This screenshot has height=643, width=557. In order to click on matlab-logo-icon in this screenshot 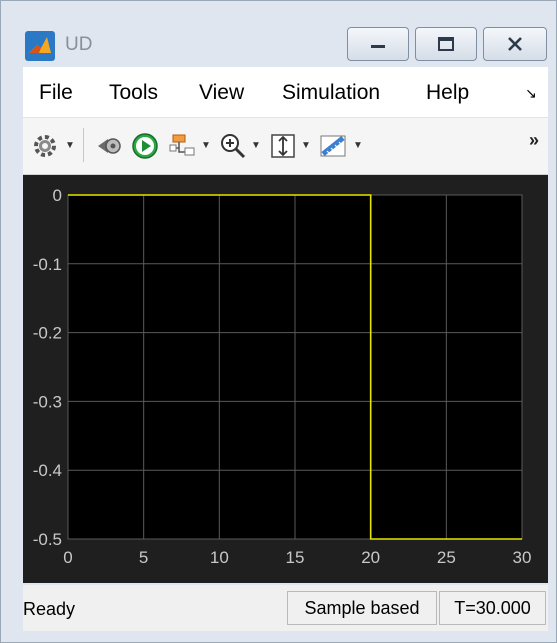, I will do `click(40, 46)`.